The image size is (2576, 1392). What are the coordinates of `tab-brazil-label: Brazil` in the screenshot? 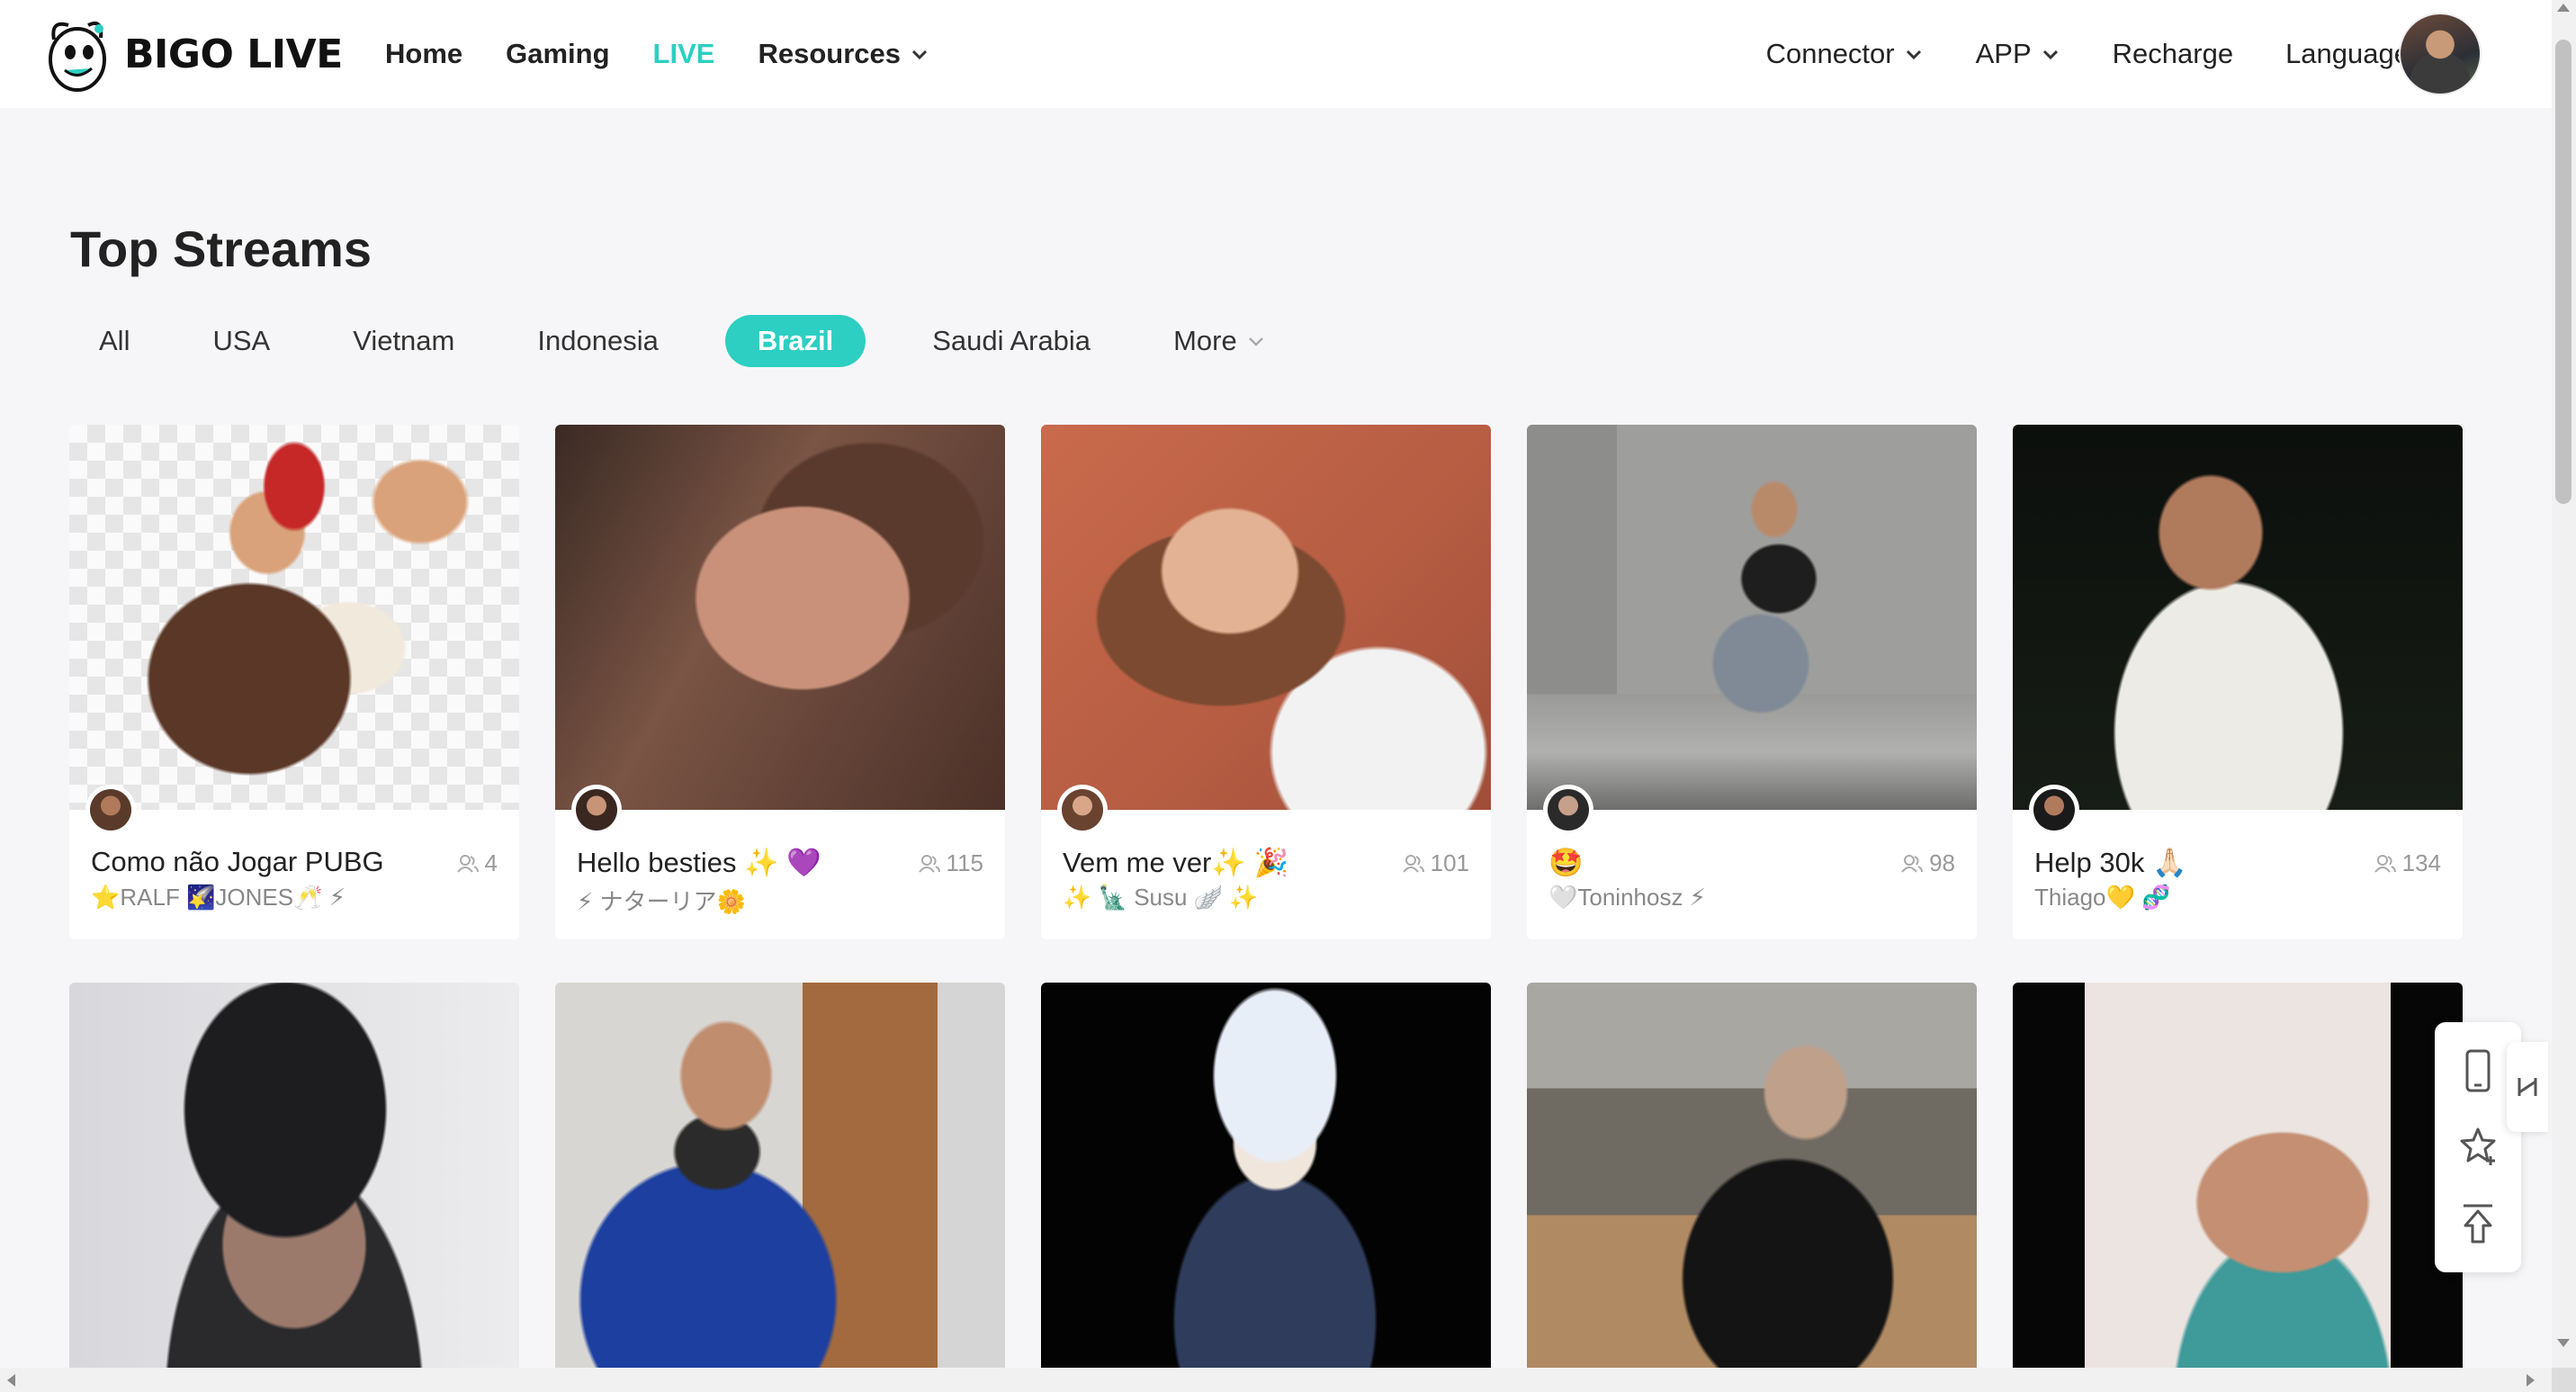 It's located at (796, 340).